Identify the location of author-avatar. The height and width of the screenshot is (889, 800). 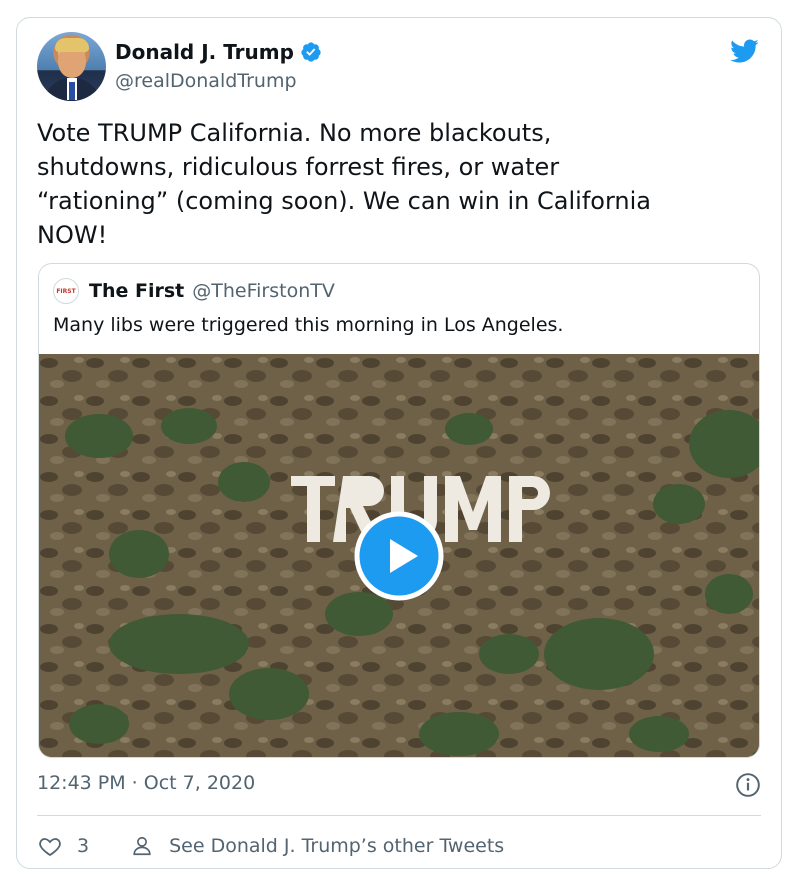
(71, 66).